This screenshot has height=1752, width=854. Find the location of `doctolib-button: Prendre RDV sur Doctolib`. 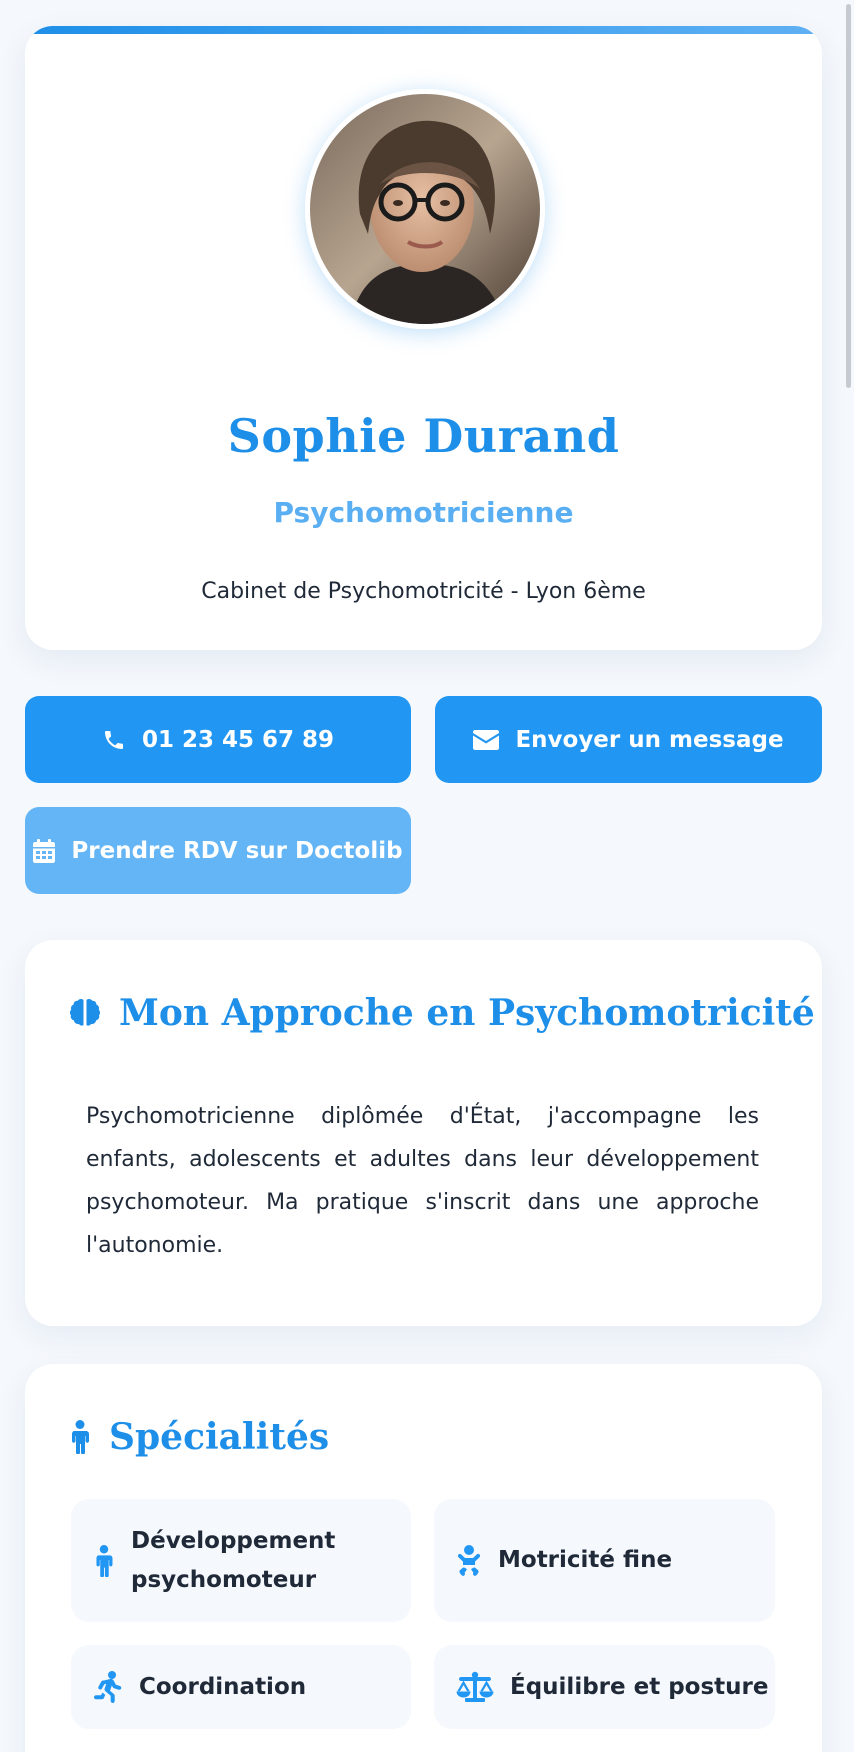

doctolib-button: Prendre RDV sur Doctolib is located at coordinates (218, 850).